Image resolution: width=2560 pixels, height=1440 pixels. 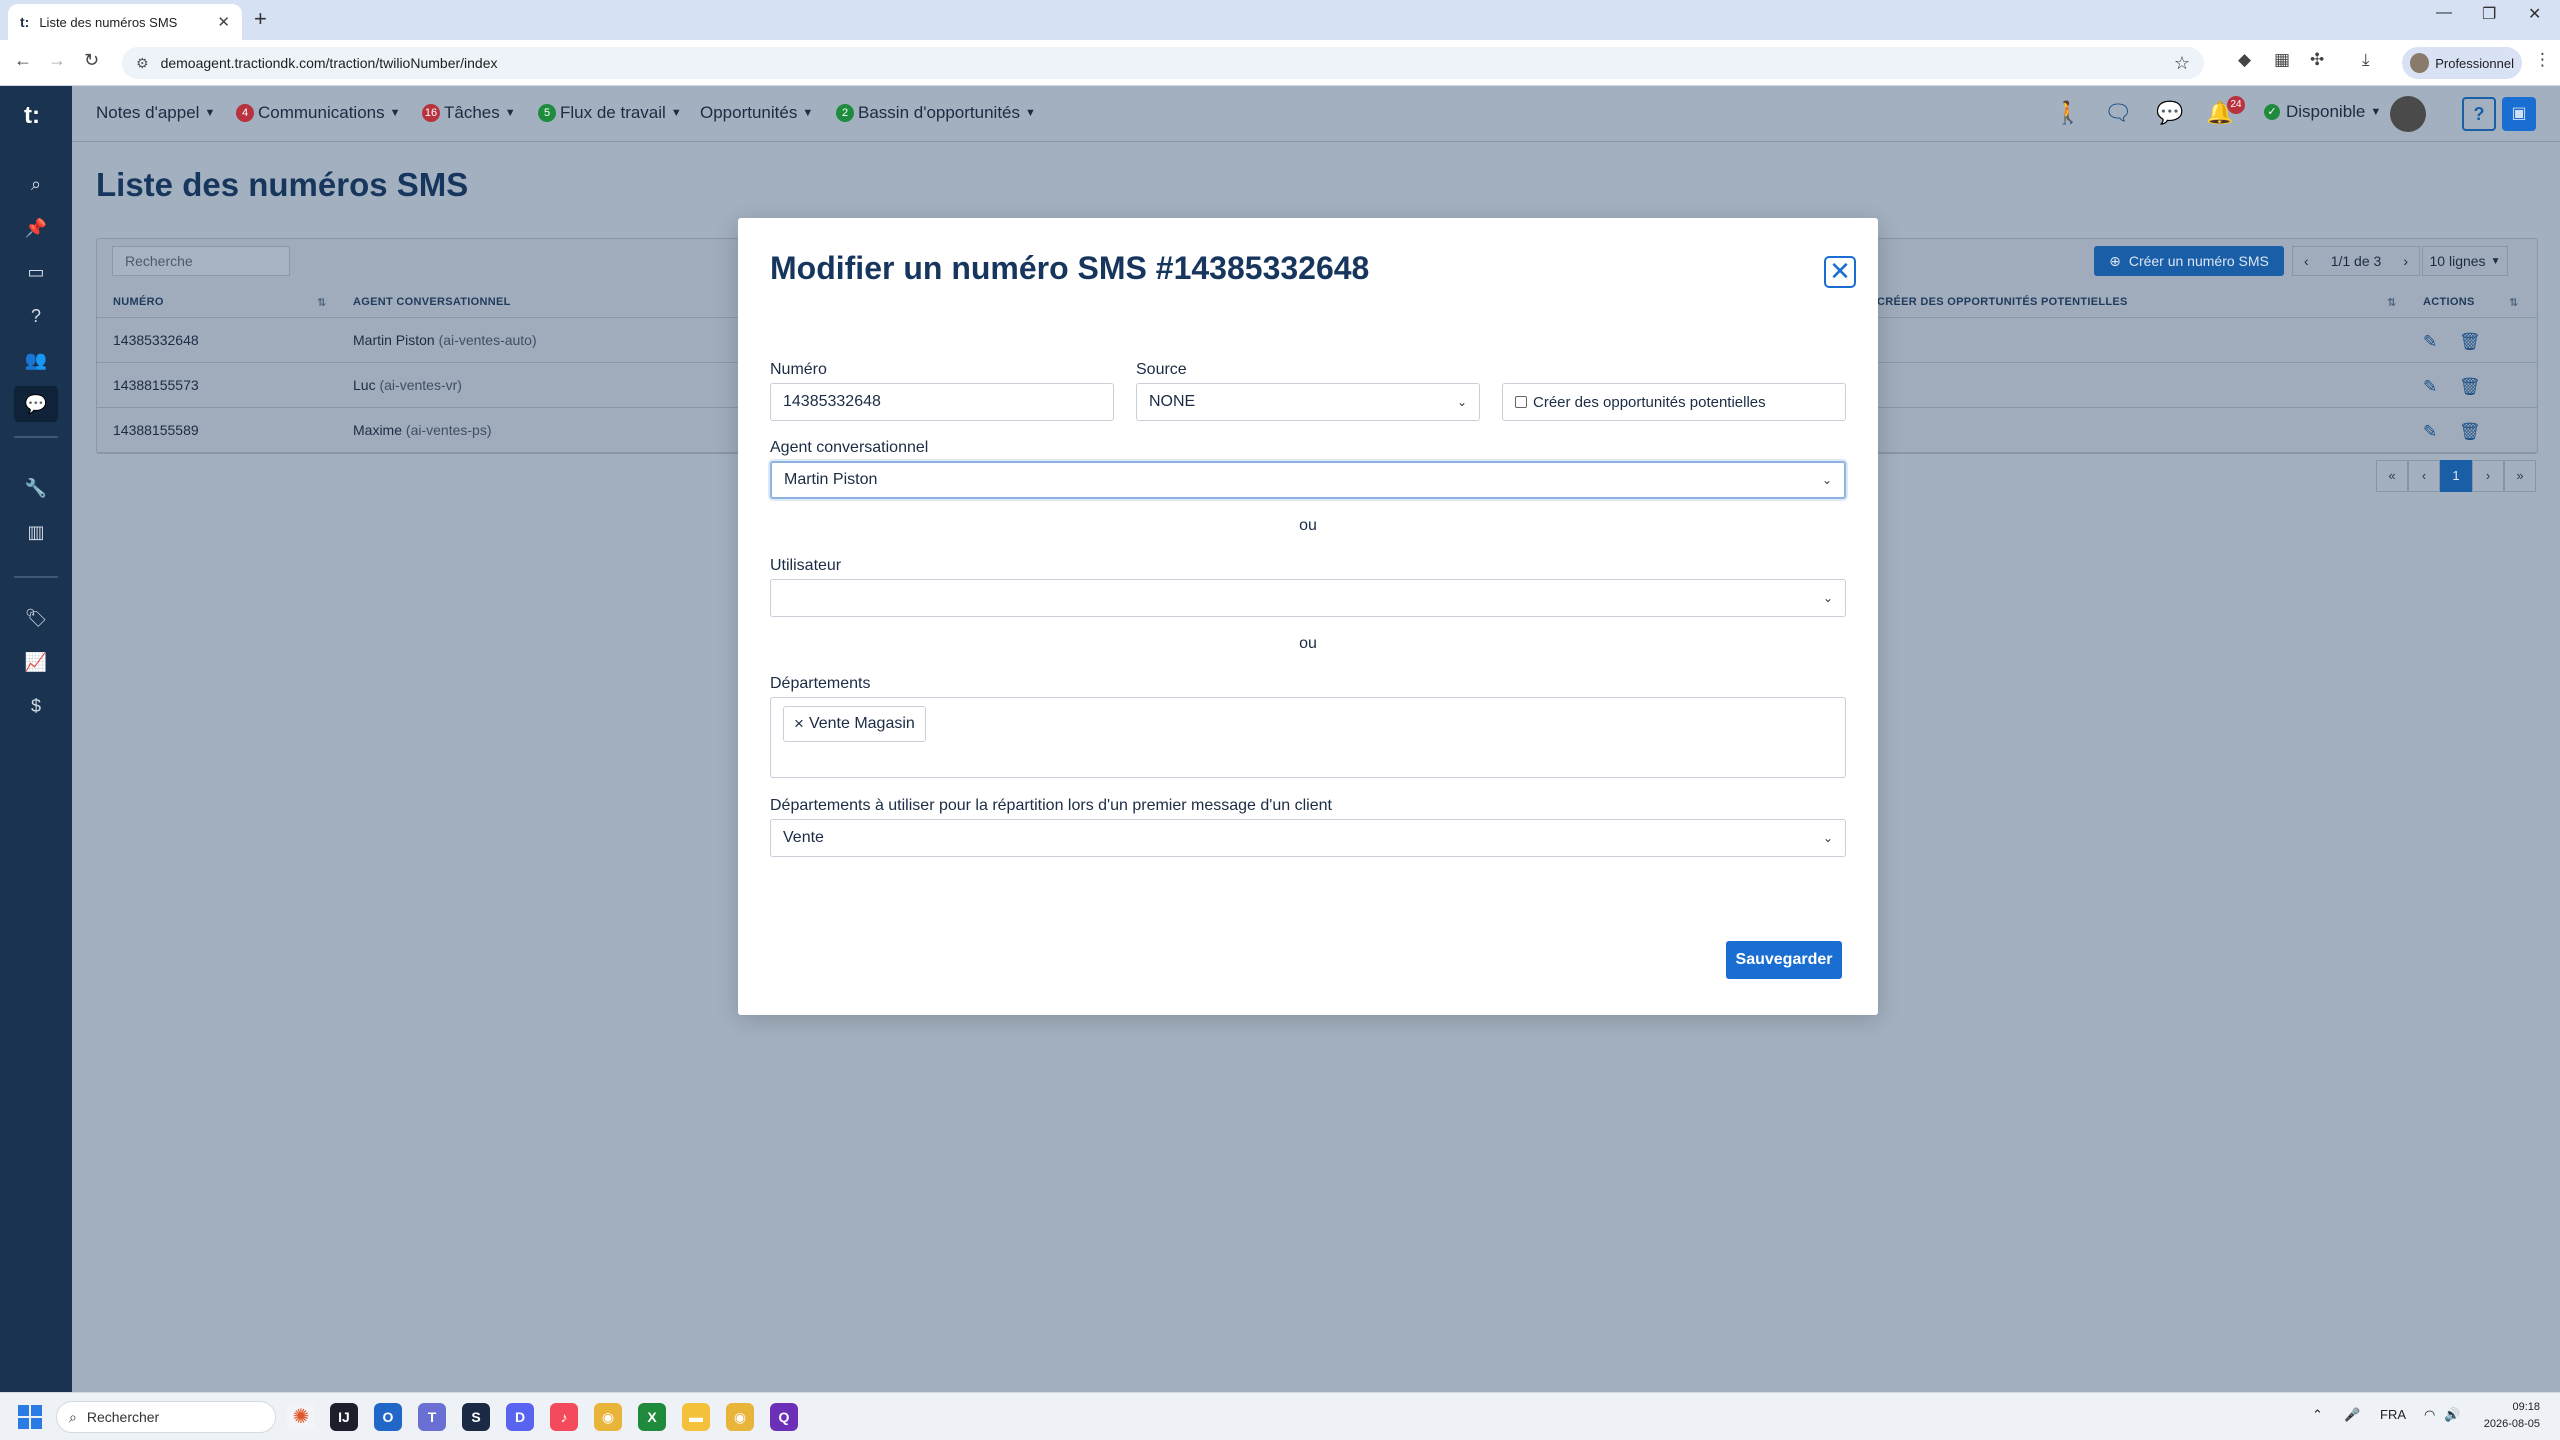 What do you see at coordinates (1674, 402) in the screenshot?
I see `create-opportunities-checkbox-field: Créer des opportunités potentielles` at bounding box center [1674, 402].